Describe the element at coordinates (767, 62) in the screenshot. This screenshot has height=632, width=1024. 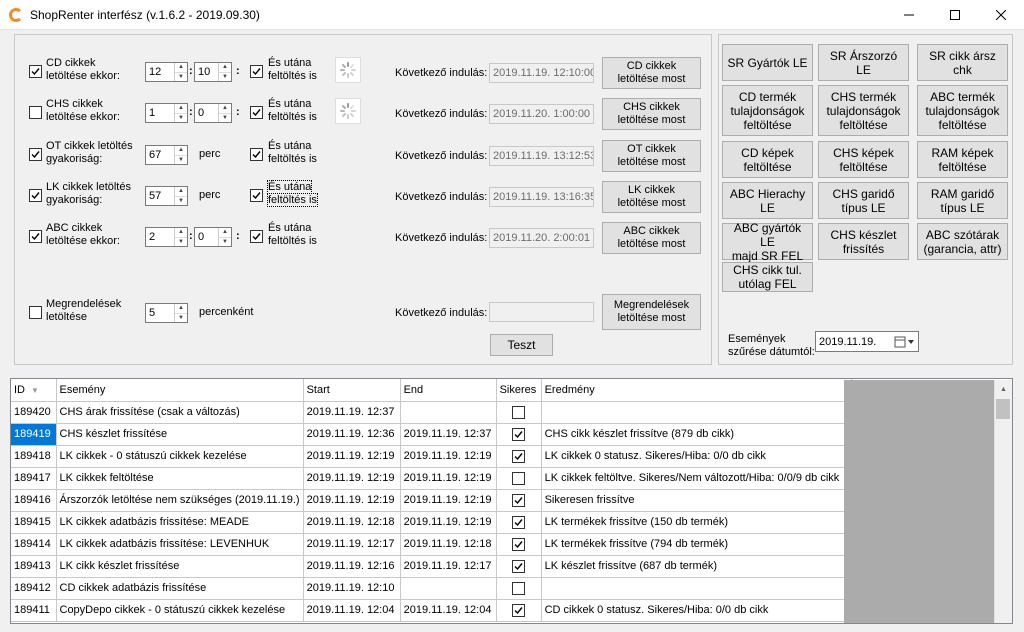
I see `action-button: SR Gyártók LE` at that location.